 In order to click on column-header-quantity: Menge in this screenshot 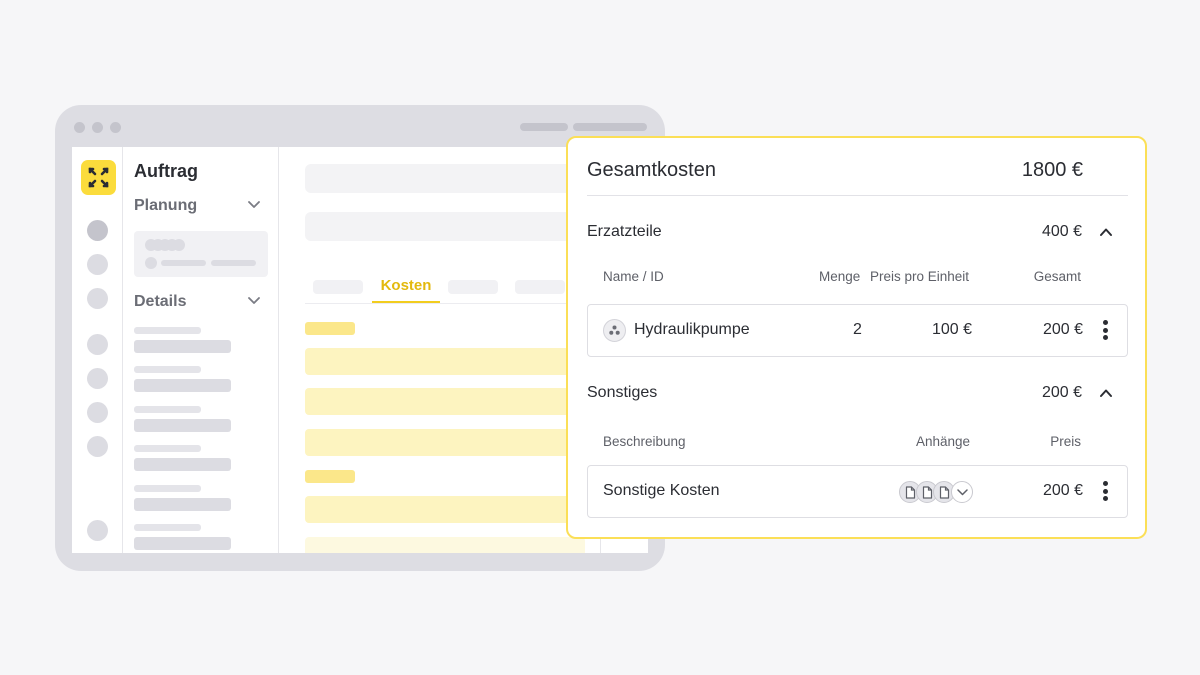, I will do `click(840, 276)`.